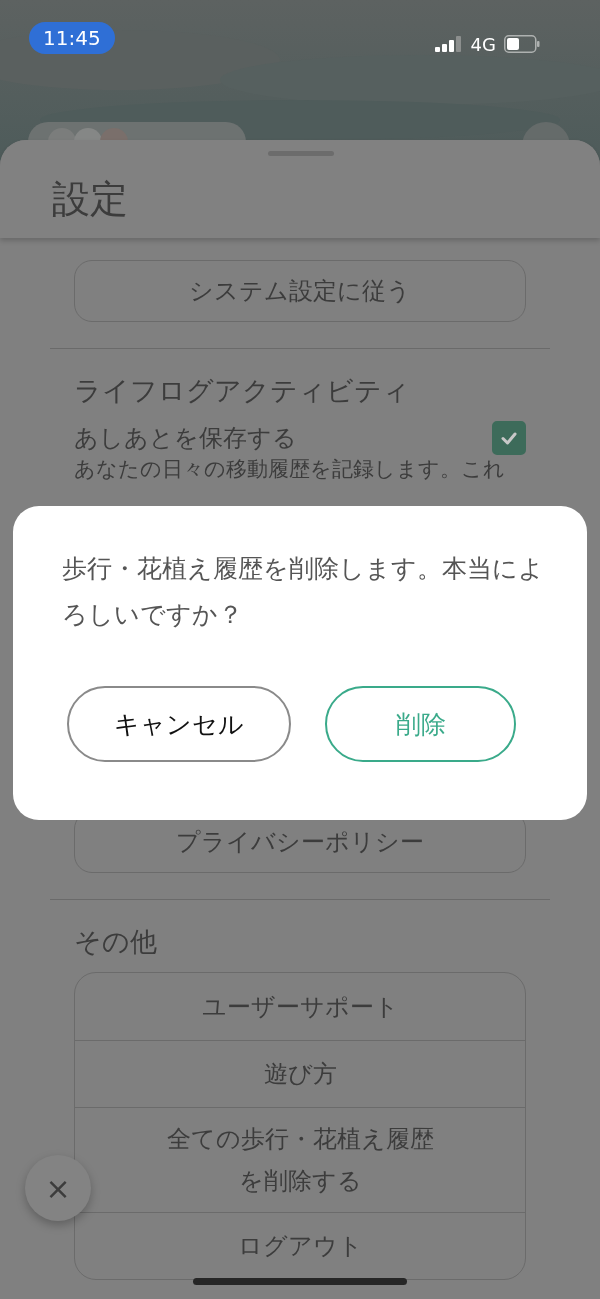 Image resolution: width=600 pixels, height=1299 pixels. Describe the element at coordinates (90, 199) in the screenshot. I see `sheet-title: 設定` at that location.